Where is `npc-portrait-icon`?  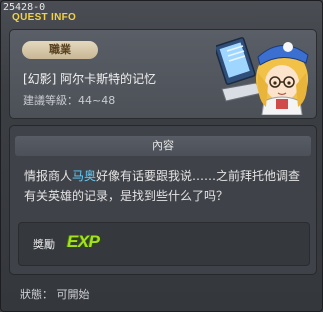
npc-portrait-icon is located at coordinates (262, 76).